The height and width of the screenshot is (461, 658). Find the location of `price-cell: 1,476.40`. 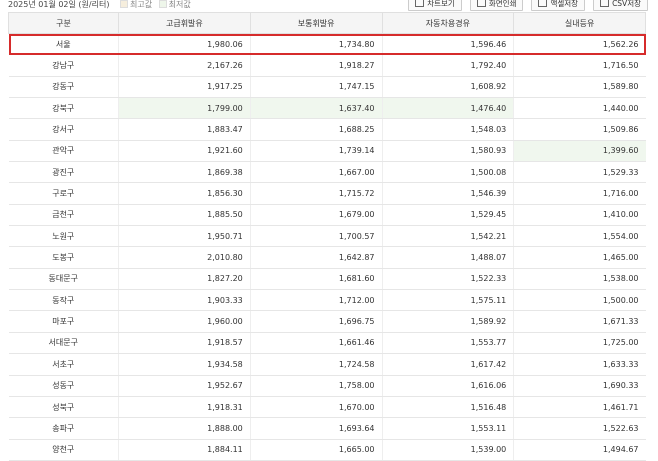

price-cell: 1,476.40 is located at coordinates (447, 108).